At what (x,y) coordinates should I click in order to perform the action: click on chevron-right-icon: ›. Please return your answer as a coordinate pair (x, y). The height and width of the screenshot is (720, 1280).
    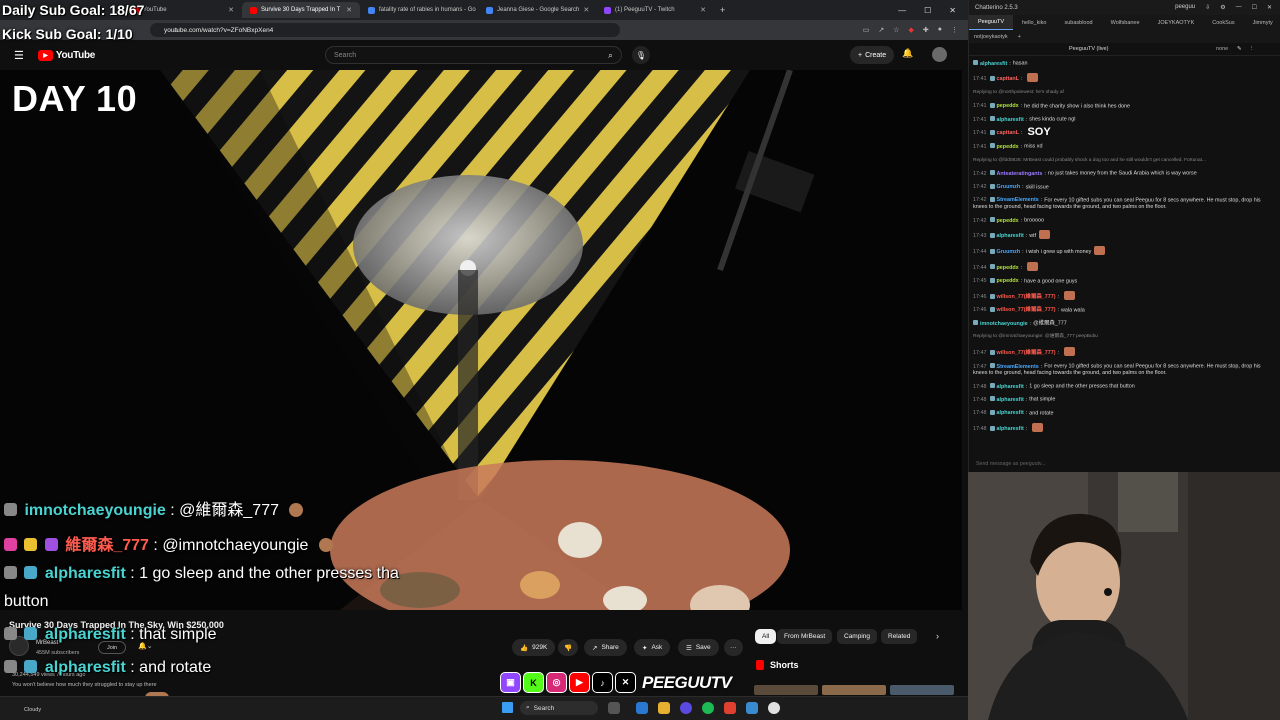
    Looking at the image, I should click on (937, 636).